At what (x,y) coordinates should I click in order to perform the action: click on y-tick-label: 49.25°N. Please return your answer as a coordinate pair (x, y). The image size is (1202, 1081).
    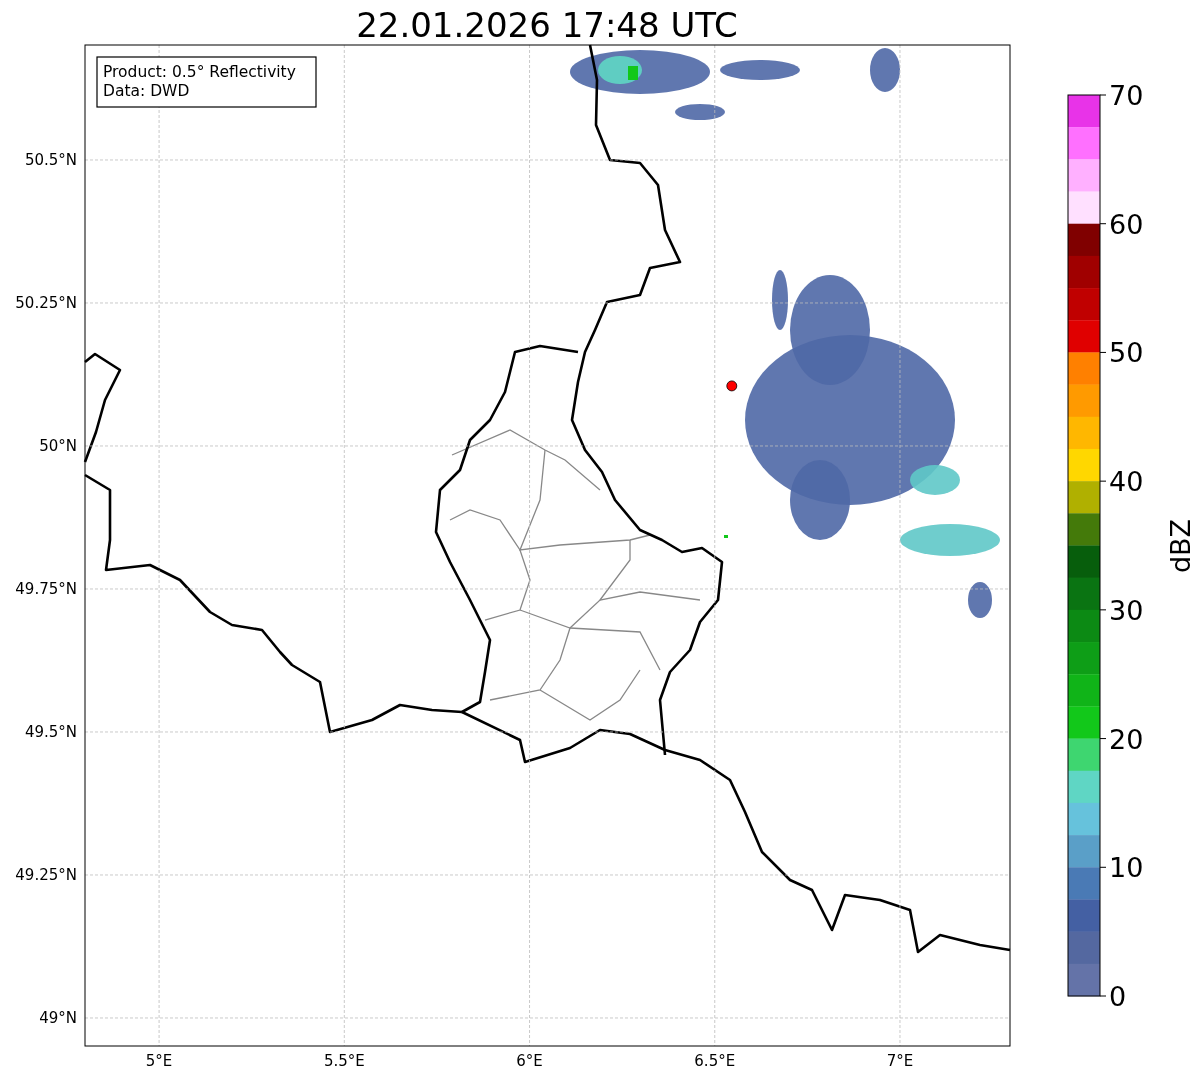
    Looking at the image, I should click on (46, 874).